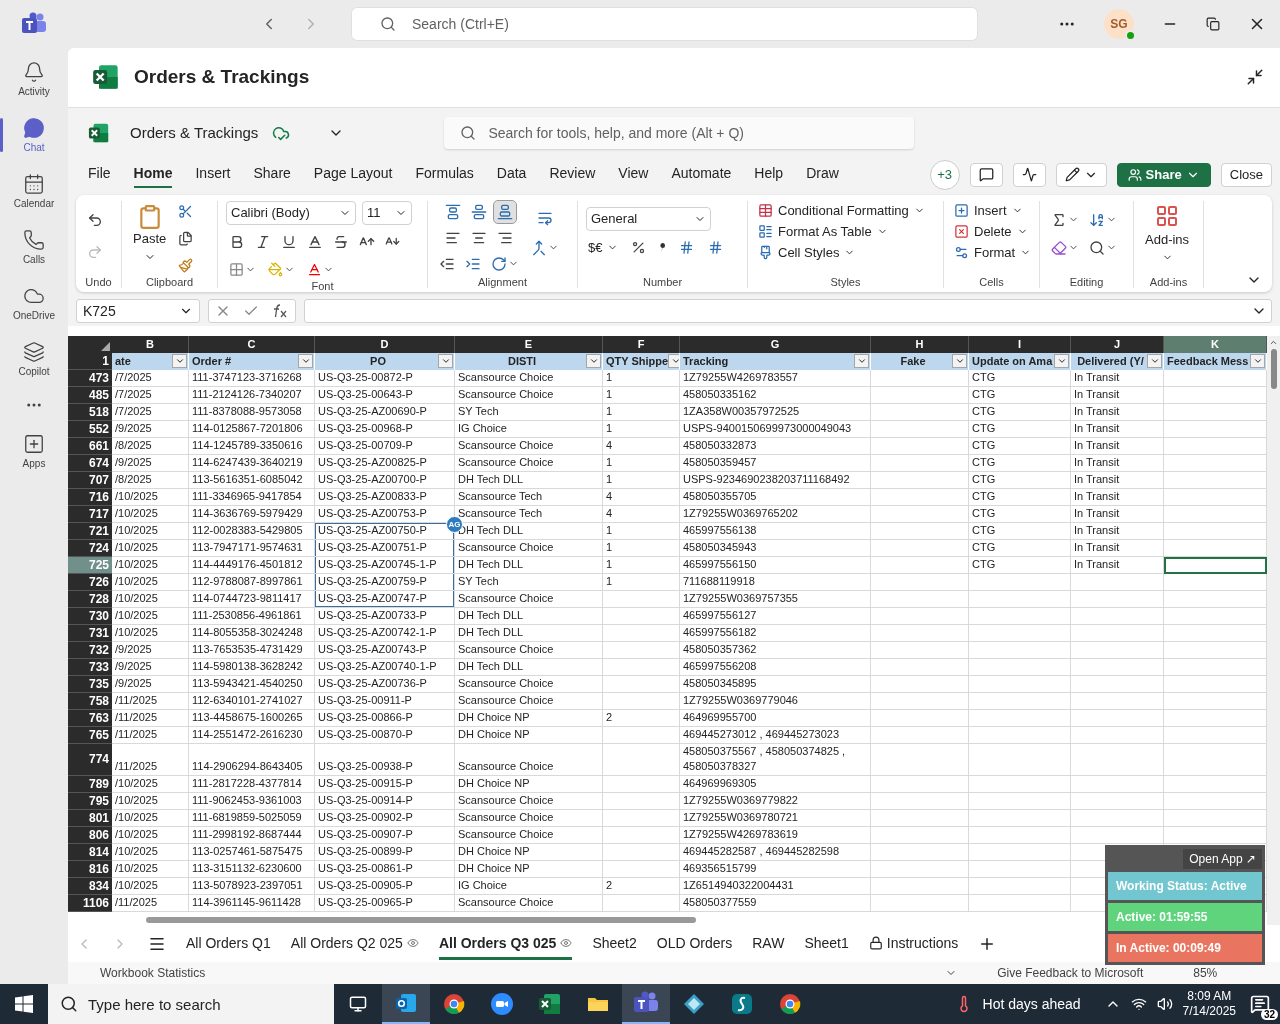 The width and height of the screenshot is (1280, 1024). I want to click on clock: 8:09 AM 7/14/2025, so click(1209, 1004).